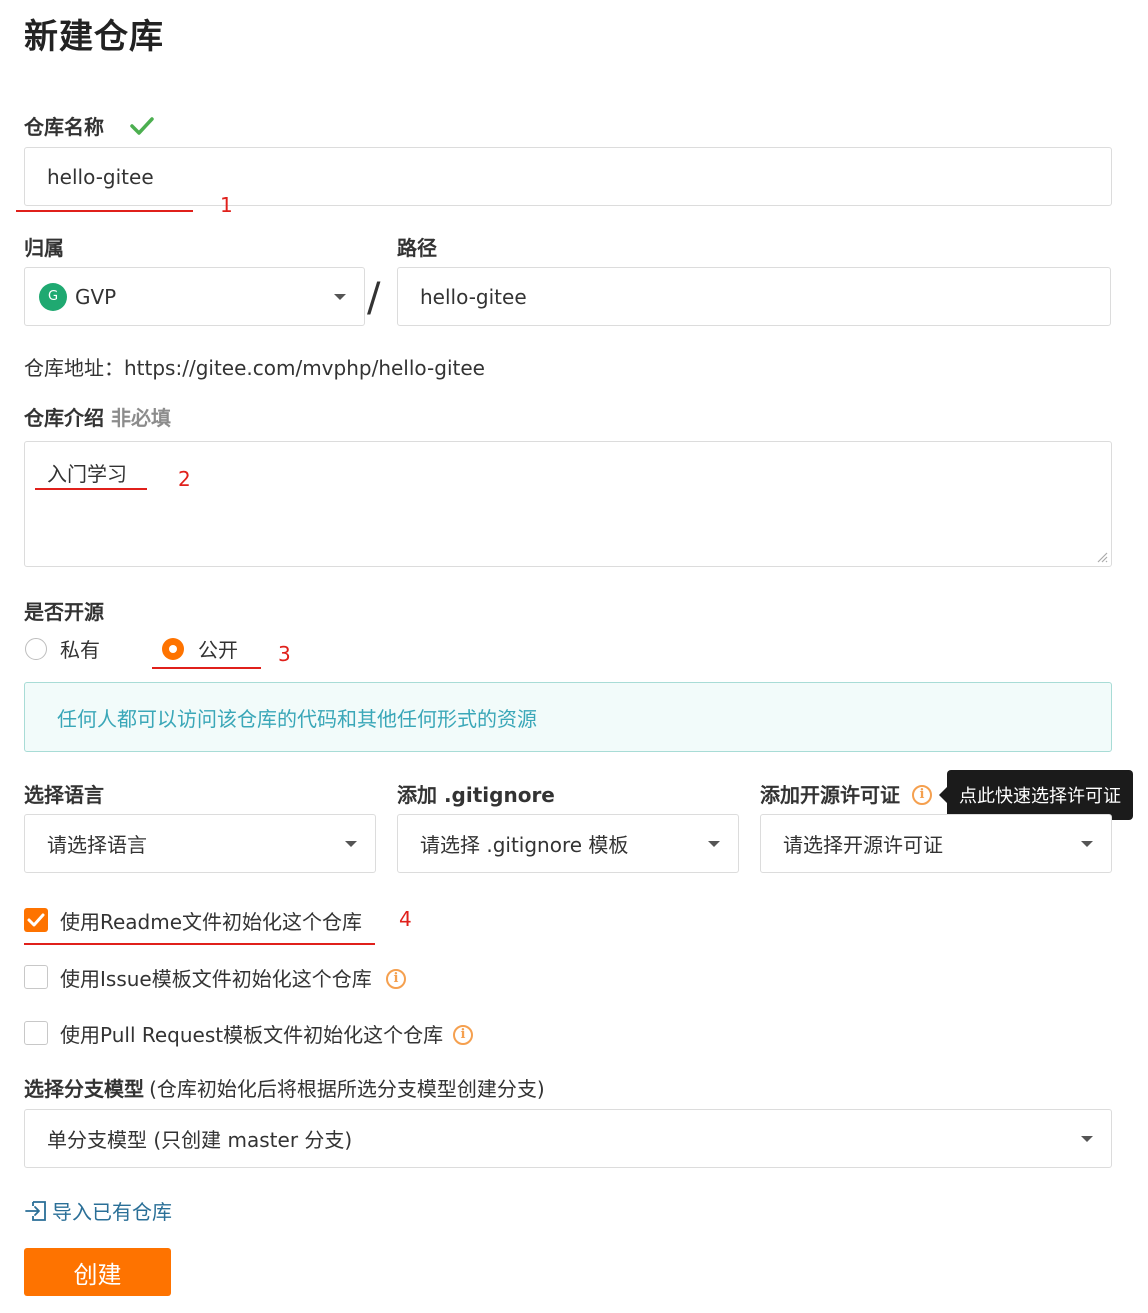 Image resolution: width=1148 pixels, height=1313 pixels. I want to click on check-icon, so click(142, 126).